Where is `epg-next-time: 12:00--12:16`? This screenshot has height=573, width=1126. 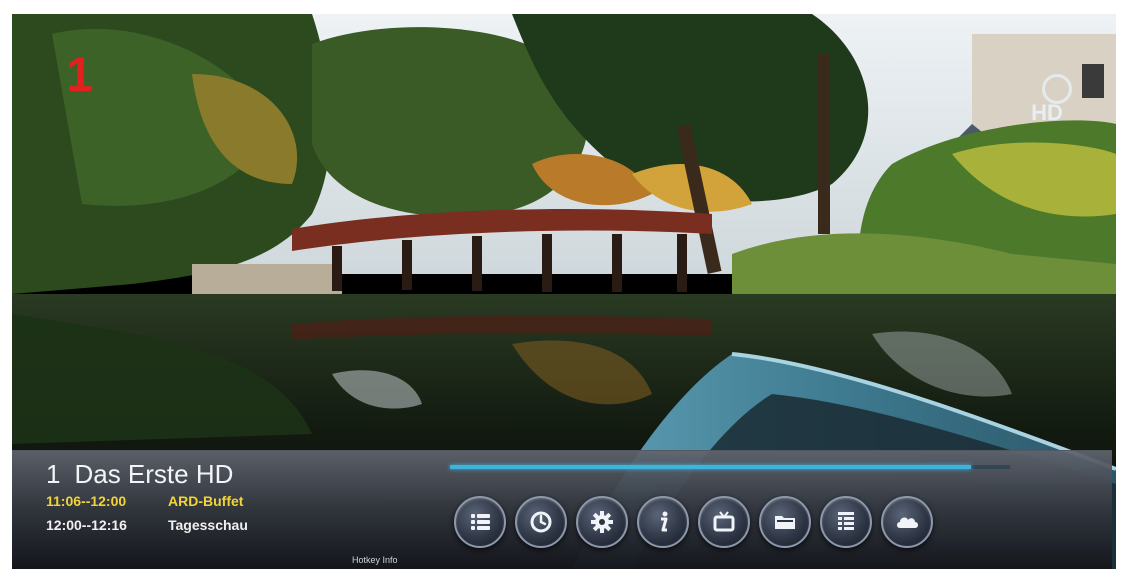 epg-next-time: 12:00--12:16 is located at coordinates (86, 525).